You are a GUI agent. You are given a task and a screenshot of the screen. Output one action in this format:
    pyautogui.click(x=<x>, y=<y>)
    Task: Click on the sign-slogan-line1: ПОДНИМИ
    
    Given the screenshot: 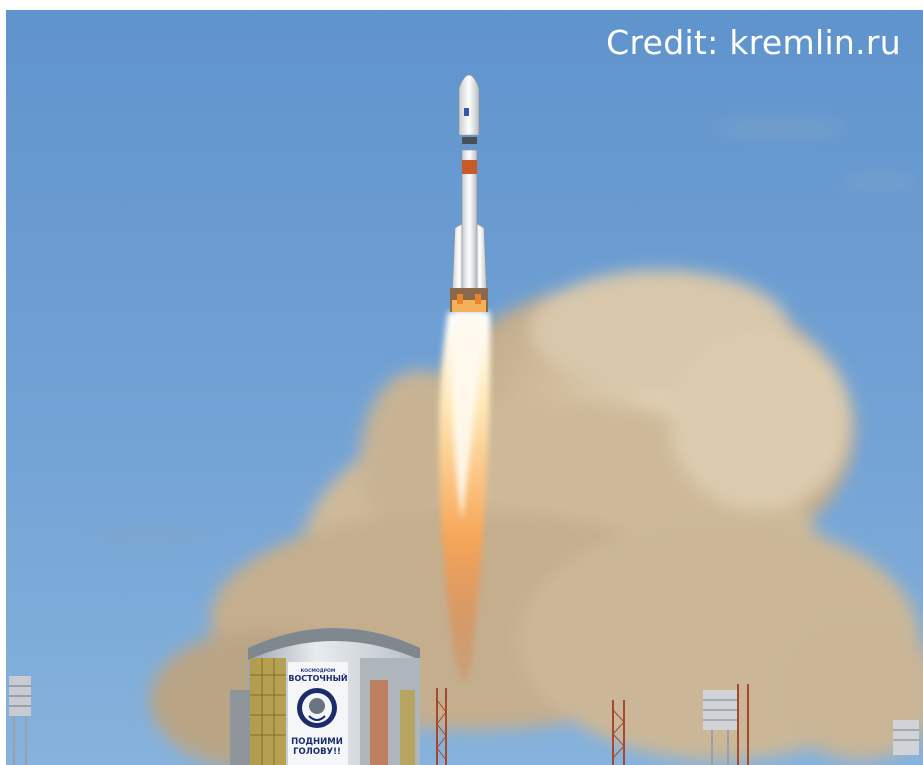 What is the action you would take?
    pyautogui.click(x=317, y=742)
    